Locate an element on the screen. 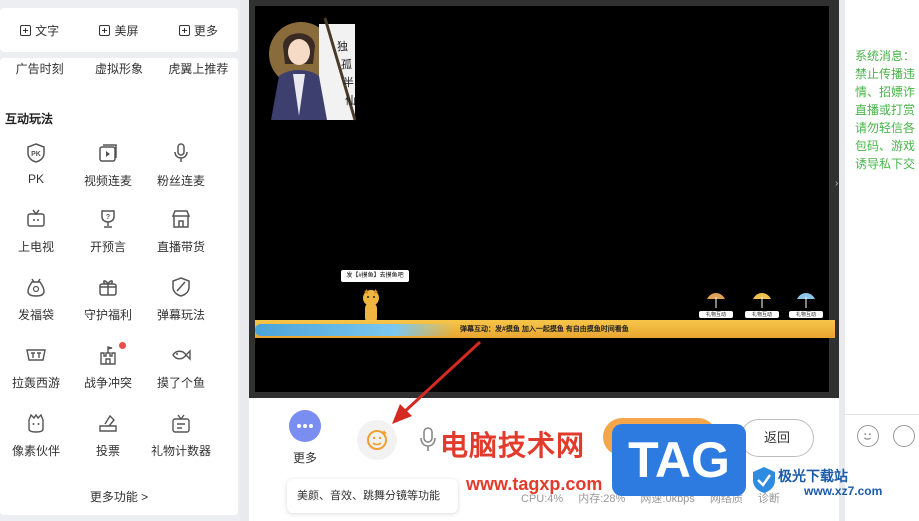  system-message-line: 请勿轻信各 is located at coordinates (885, 128).